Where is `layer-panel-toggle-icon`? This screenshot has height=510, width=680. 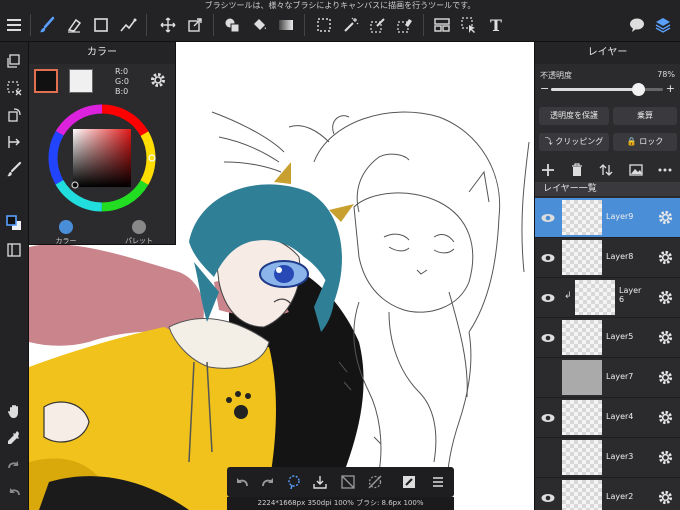
layer-panel-toggle-icon is located at coordinates (14, 250).